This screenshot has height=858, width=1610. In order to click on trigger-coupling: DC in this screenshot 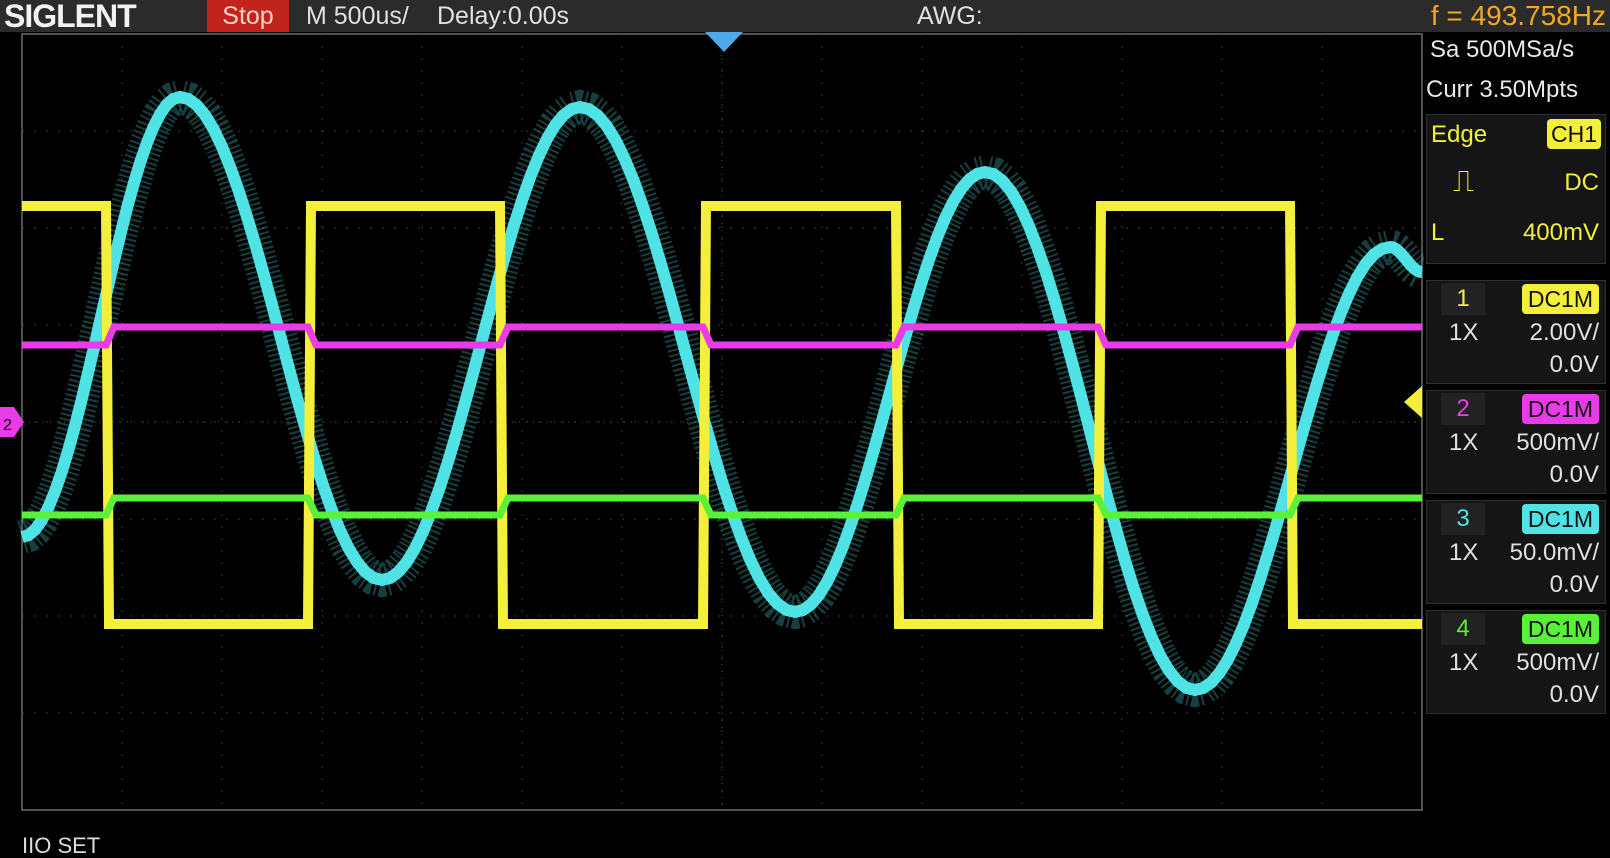, I will do `click(1581, 182)`.